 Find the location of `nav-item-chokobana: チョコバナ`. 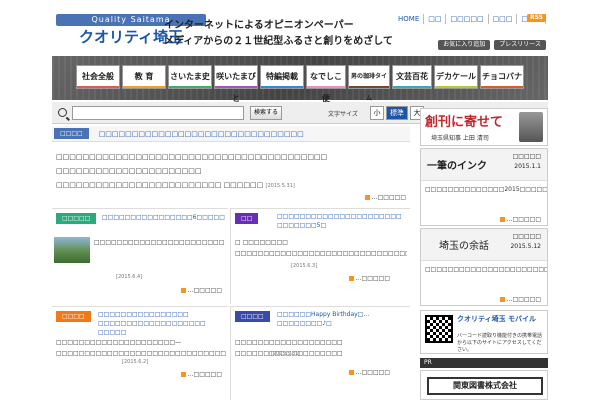

nav-item-chokobana: チョコバナ is located at coordinates (502, 77).